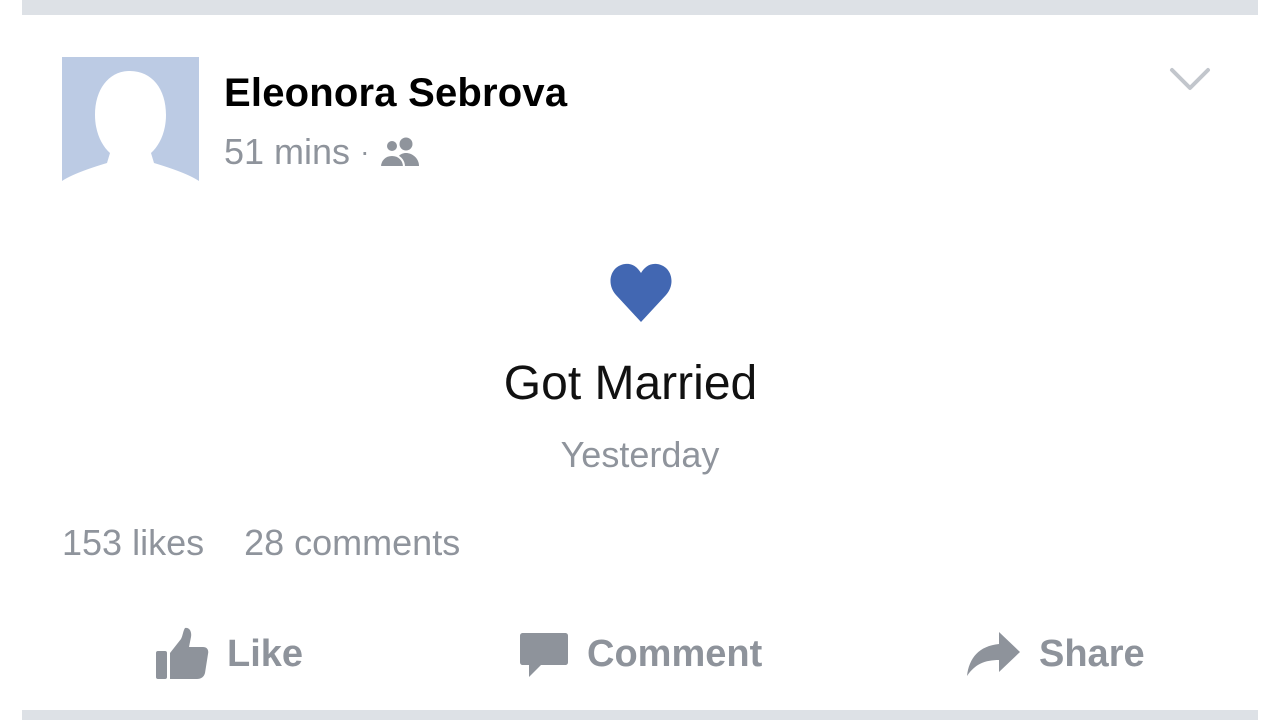 The width and height of the screenshot is (1261, 720). I want to click on post-stats: 153 likes 28 comments, so click(261, 543).